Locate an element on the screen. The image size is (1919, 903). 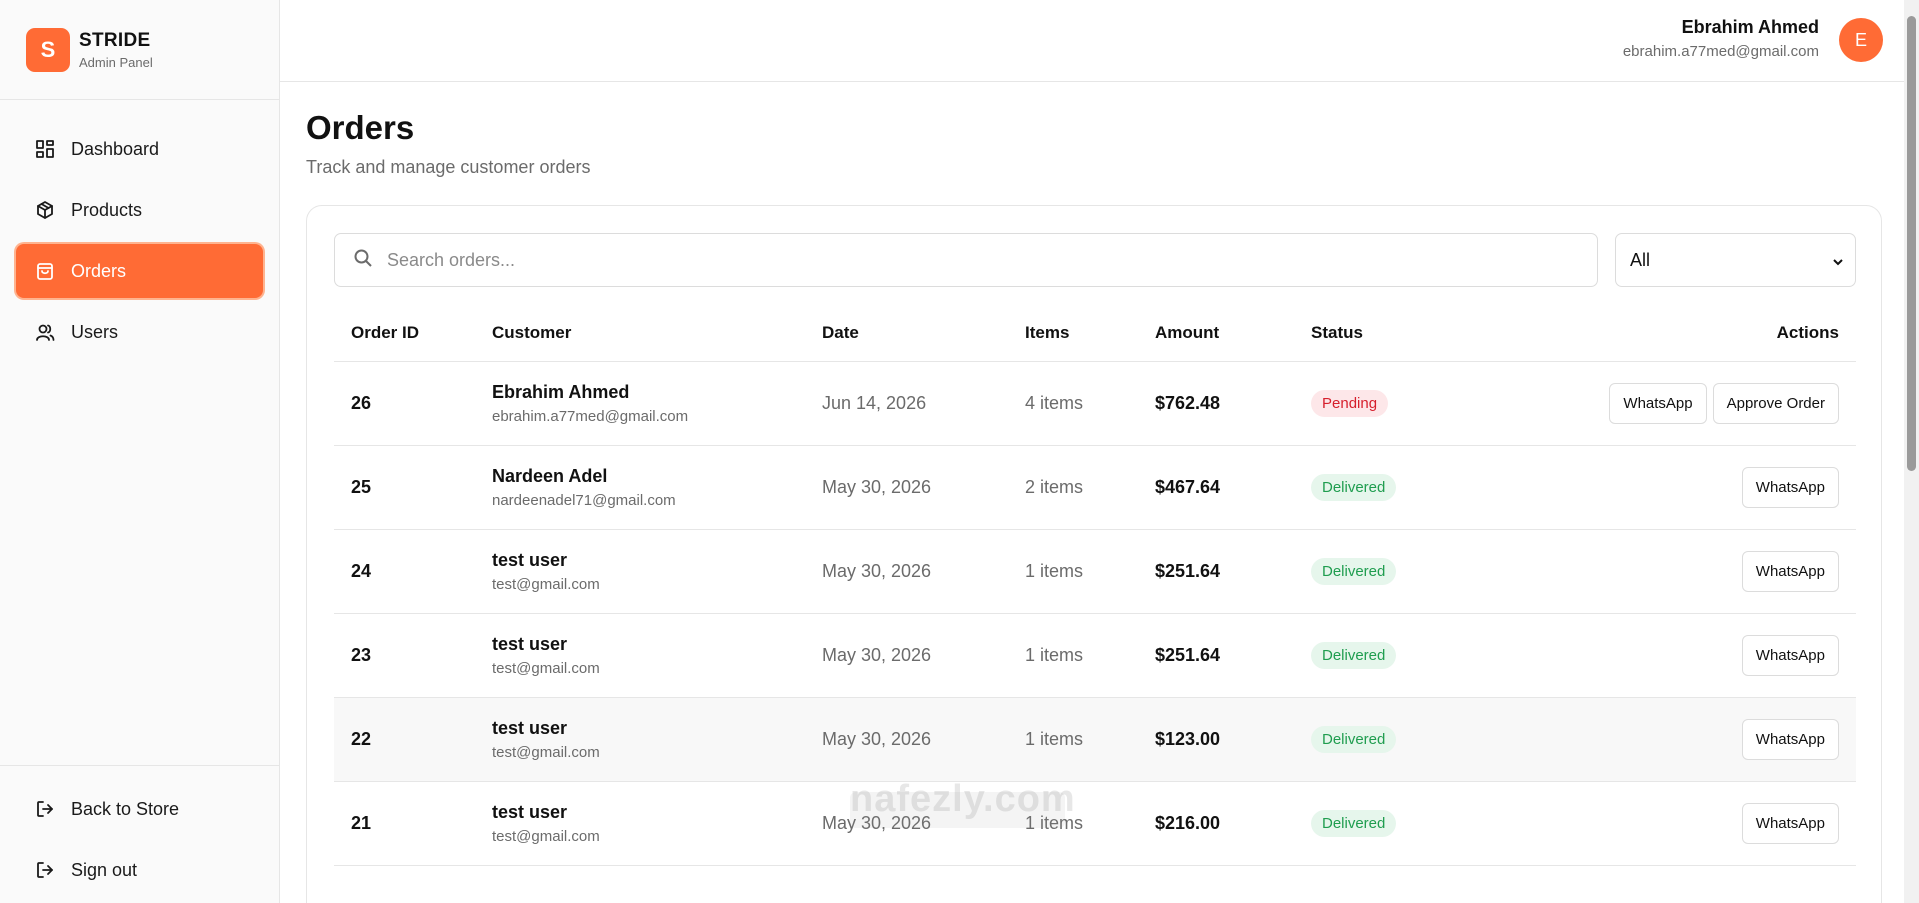
order-id: 26 is located at coordinates (404, 403).